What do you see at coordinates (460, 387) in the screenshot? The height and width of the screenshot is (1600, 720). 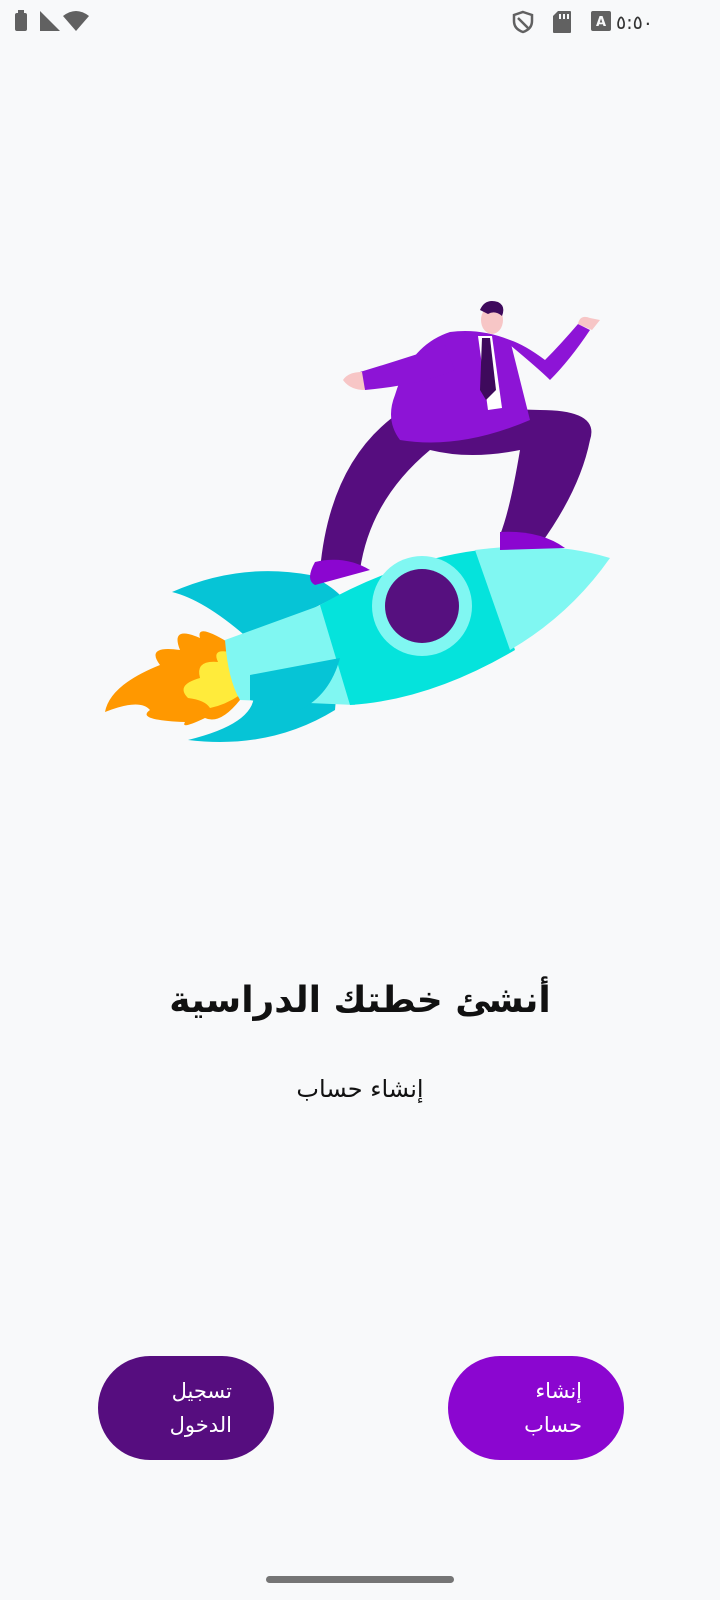 I see `businessman-jacket` at bounding box center [460, 387].